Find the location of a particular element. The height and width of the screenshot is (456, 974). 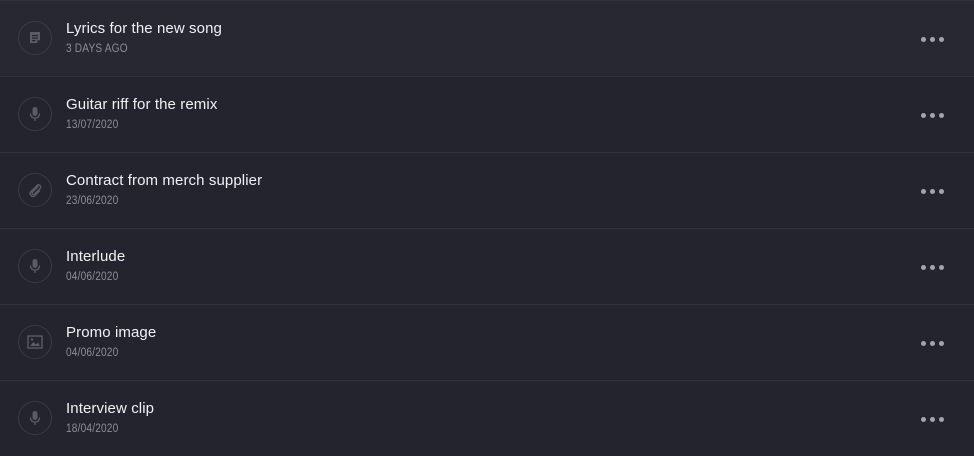

item-date: 13/07/2020 is located at coordinates (92, 125).